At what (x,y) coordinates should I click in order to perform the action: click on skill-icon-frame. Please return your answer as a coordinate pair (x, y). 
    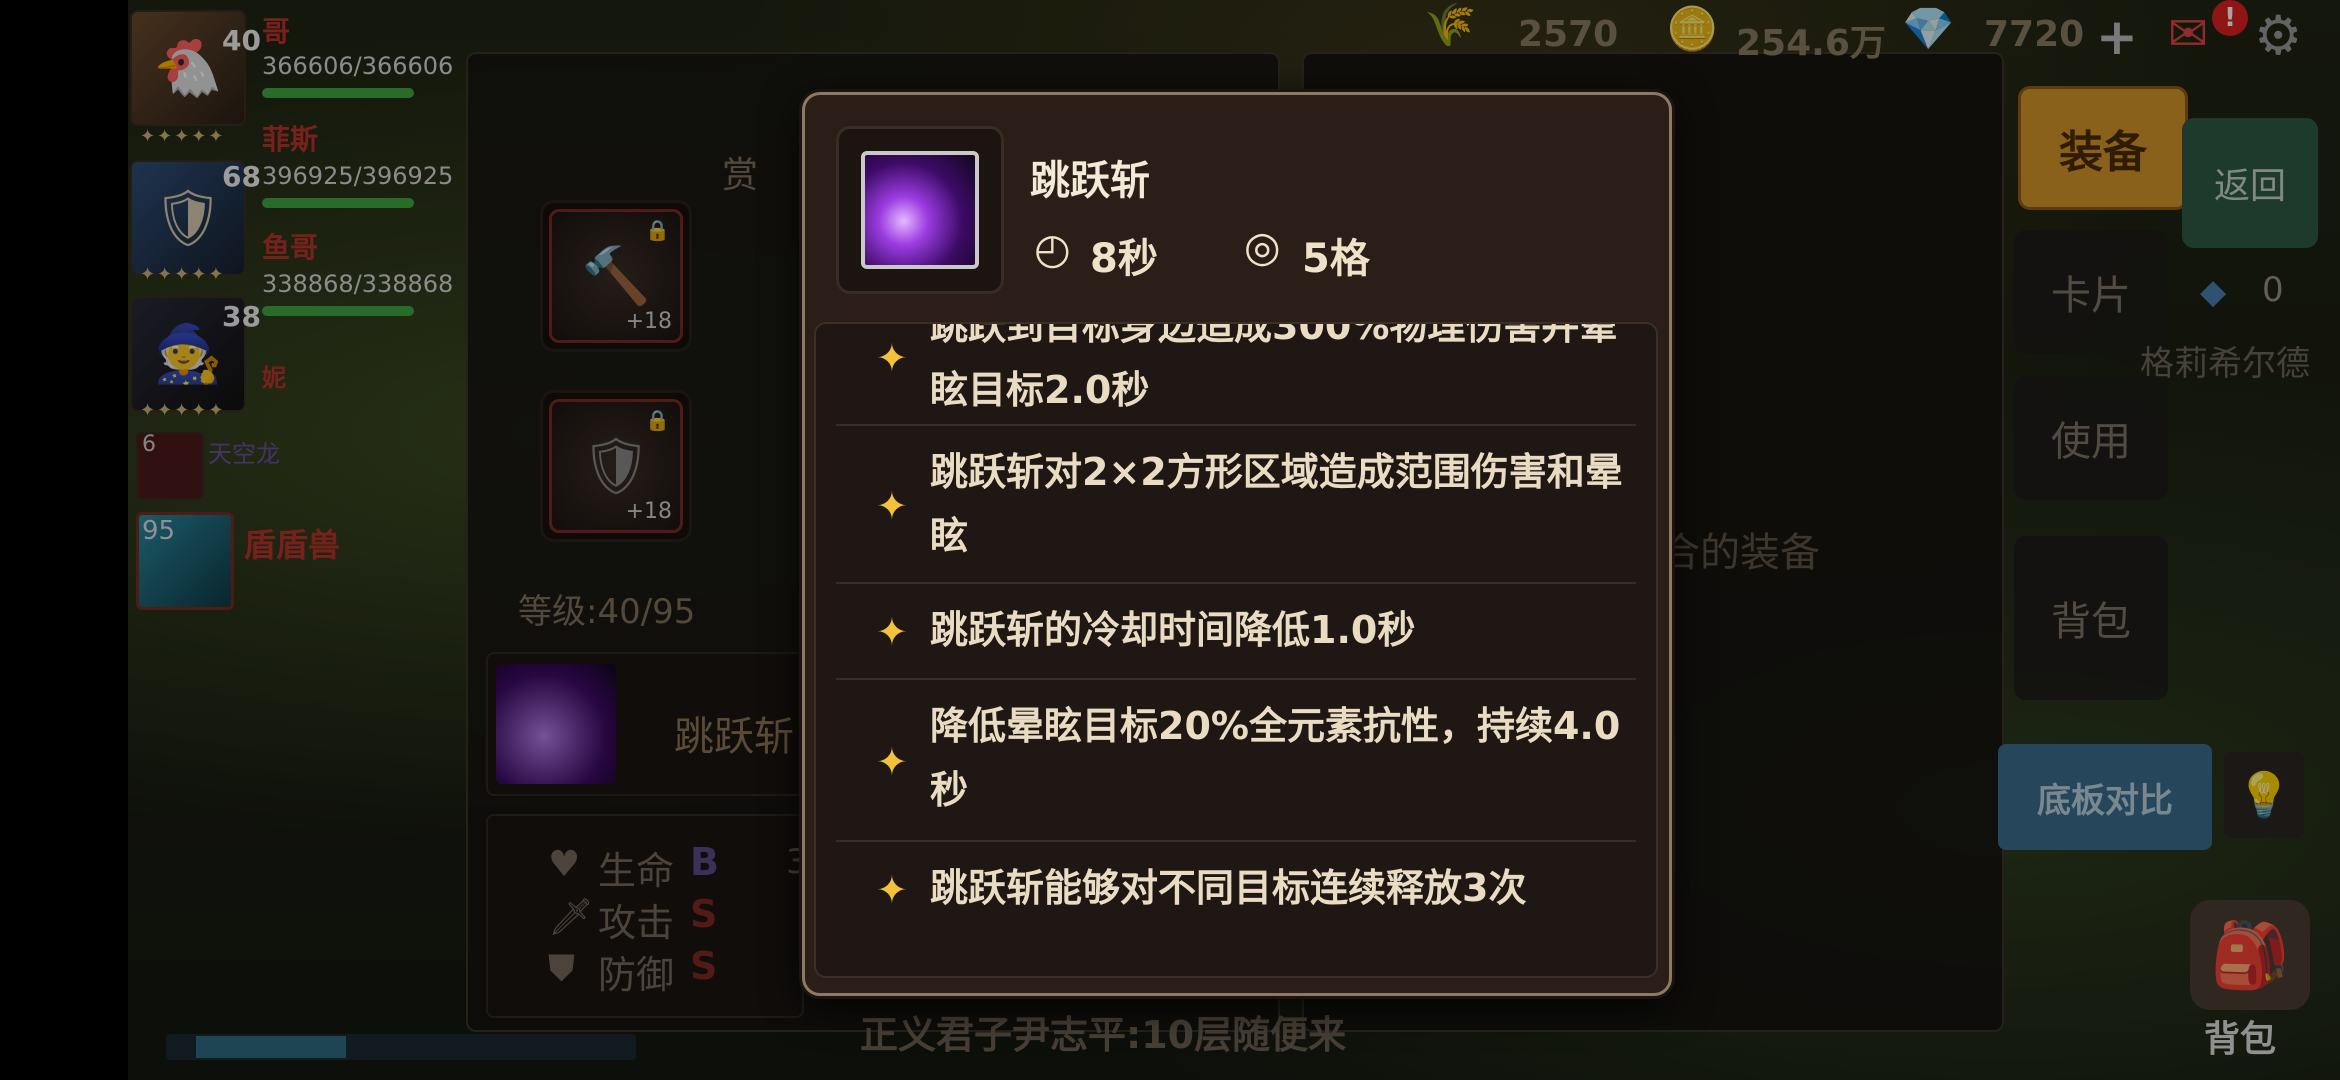
    Looking at the image, I should click on (920, 210).